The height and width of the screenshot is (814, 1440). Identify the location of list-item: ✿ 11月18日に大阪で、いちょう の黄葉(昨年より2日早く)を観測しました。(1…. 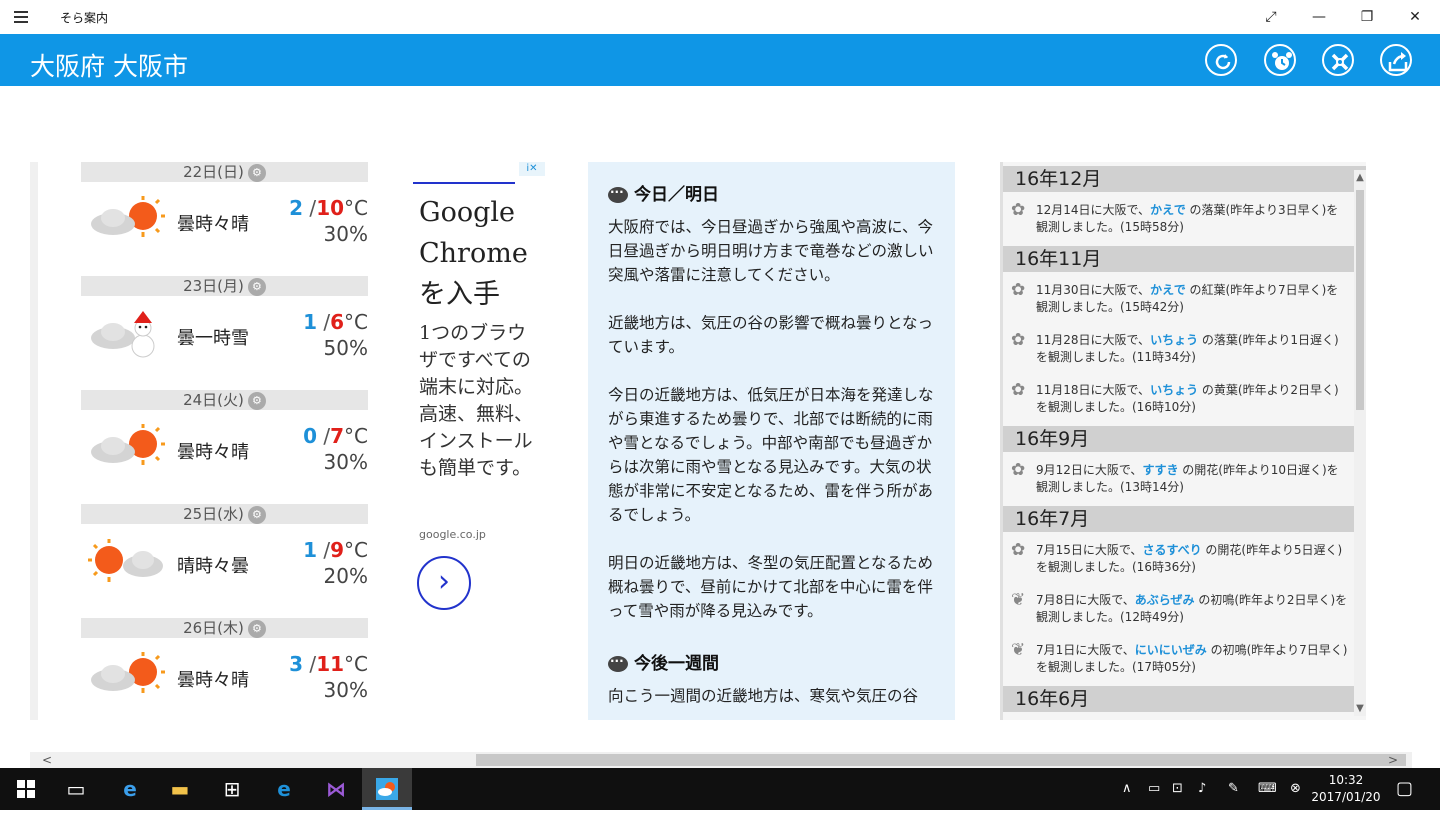
(1184, 397).